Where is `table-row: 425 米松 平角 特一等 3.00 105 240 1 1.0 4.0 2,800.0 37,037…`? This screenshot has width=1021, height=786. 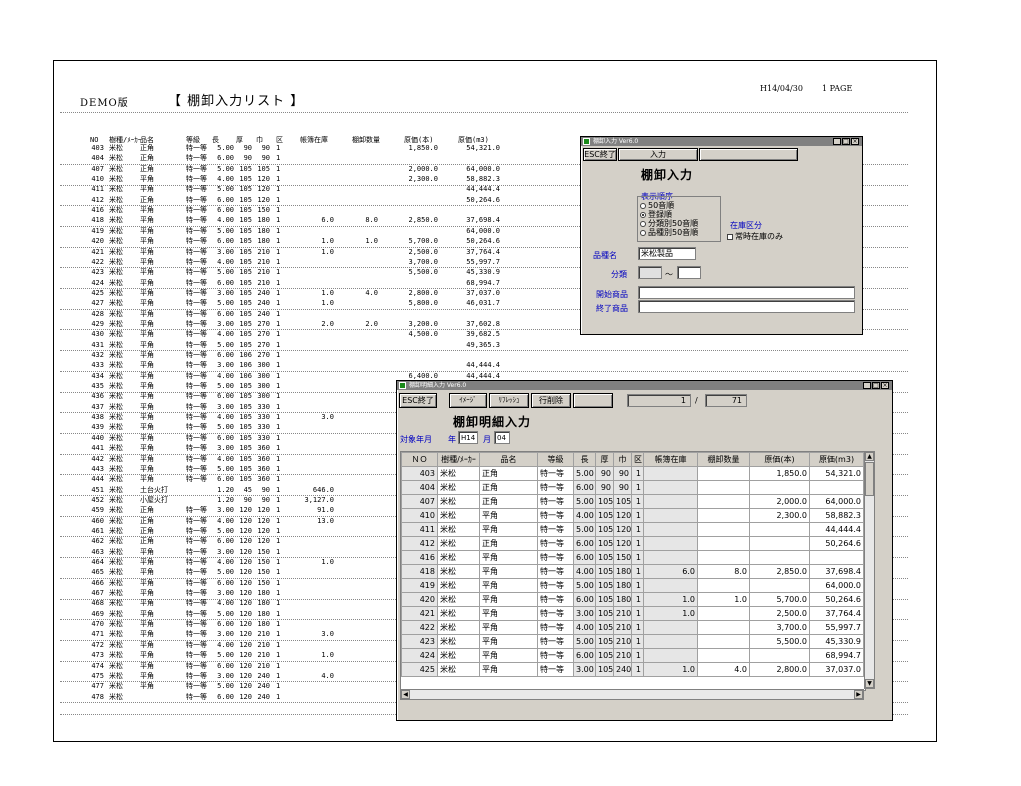
table-row: 425 米松 平角 特一等 3.00 105 240 1 1.0 4.0 2,800.0 37,037… is located at coordinates (632, 669).